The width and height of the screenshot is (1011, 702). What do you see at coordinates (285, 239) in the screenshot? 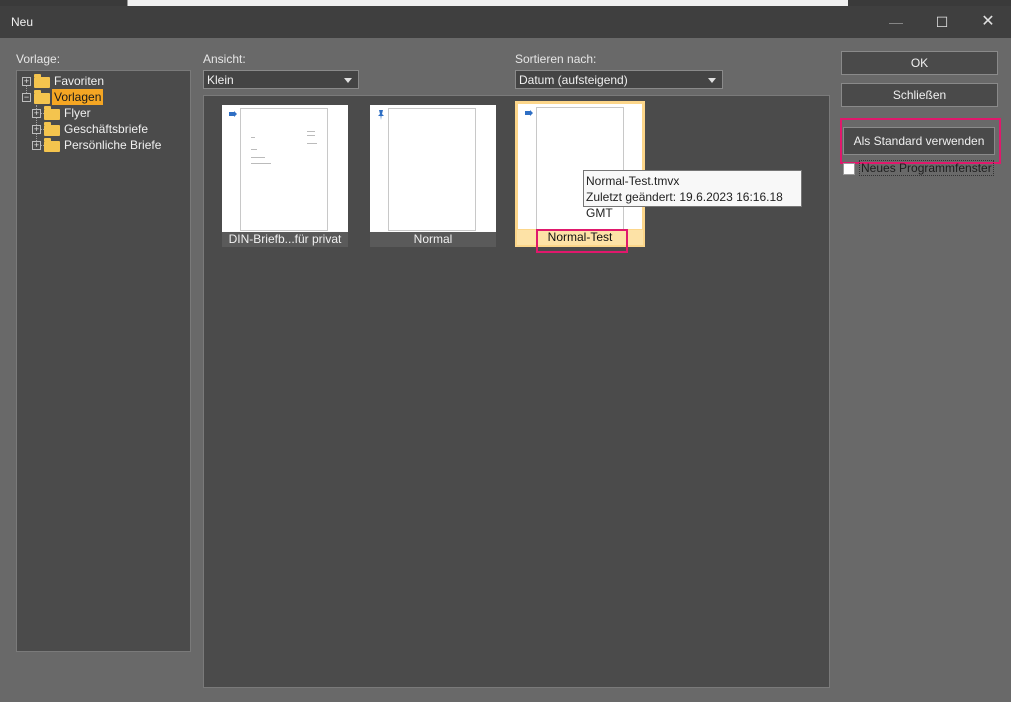
I see `template-caption: DIN-Briefb...für privat` at bounding box center [285, 239].